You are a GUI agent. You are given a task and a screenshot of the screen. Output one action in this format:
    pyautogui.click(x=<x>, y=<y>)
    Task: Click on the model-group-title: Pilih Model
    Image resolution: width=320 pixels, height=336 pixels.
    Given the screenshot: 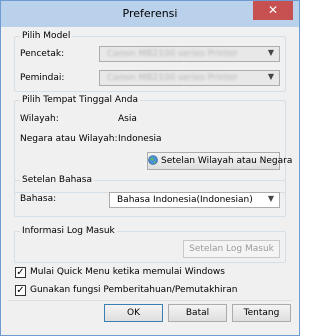 What is the action you would take?
    pyautogui.click(x=46, y=36)
    